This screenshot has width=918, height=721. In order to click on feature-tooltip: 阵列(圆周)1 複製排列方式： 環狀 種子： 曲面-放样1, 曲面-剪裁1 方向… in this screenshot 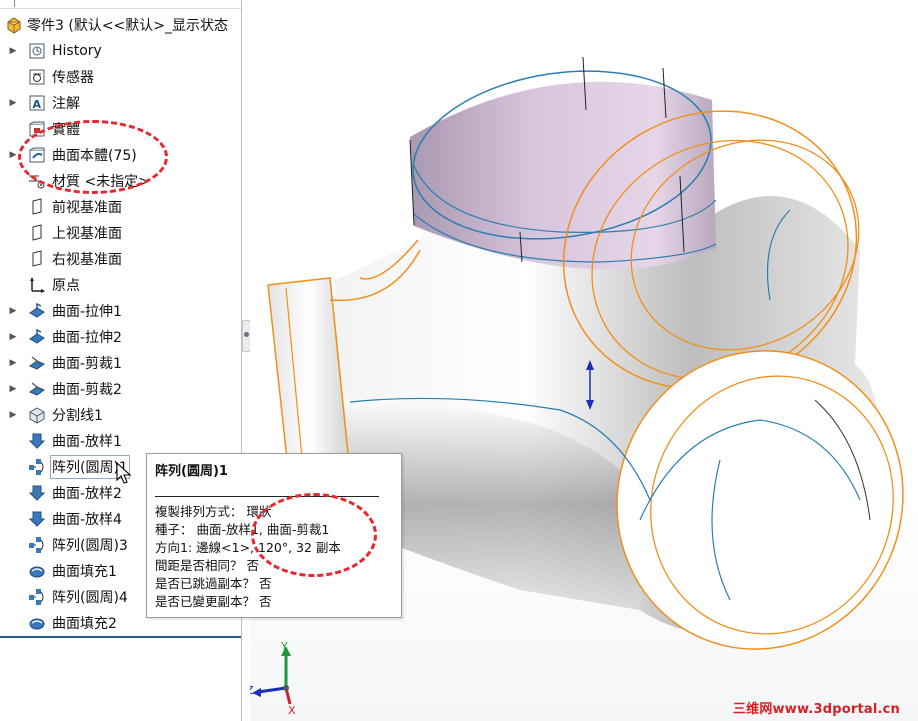, I will do `click(274, 535)`.